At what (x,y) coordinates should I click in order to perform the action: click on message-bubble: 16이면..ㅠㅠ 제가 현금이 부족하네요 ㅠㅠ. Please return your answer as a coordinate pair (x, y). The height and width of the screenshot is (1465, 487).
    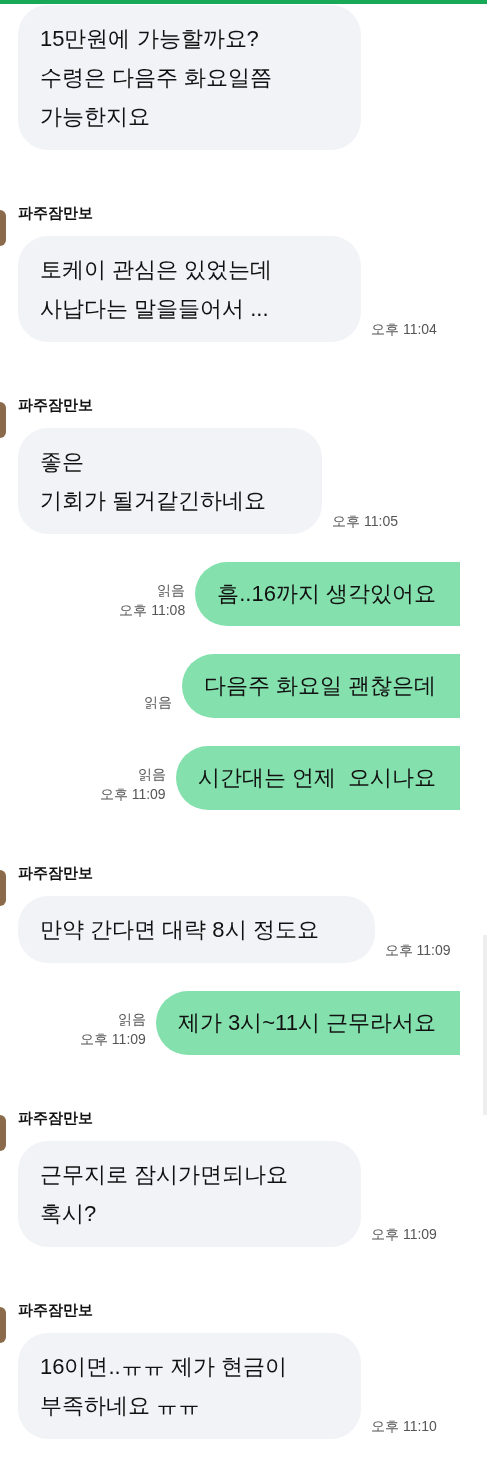
    Looking at the image, I should click on (189, 1386).